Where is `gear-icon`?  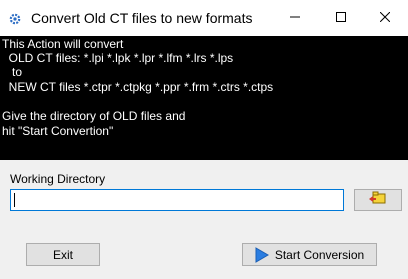 gear-icon is located at coordinates (15, 18).